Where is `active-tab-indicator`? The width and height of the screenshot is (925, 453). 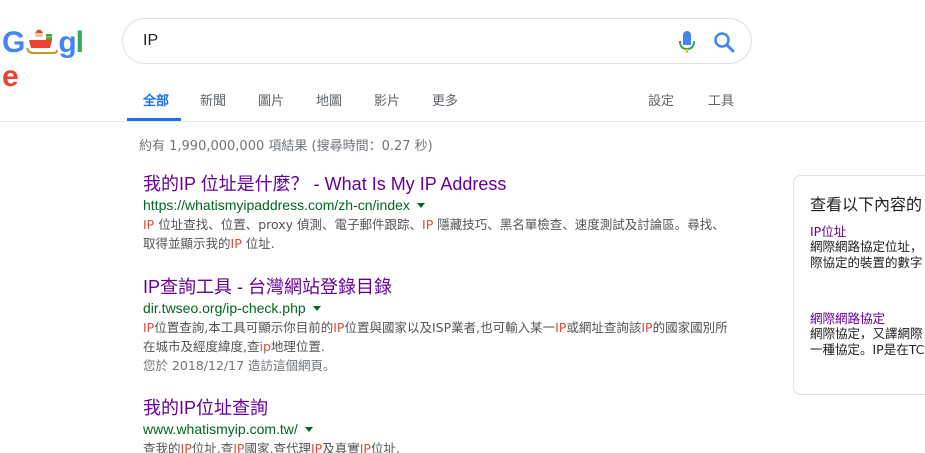 active-tab-indicator is located at coordinates (154, 119).